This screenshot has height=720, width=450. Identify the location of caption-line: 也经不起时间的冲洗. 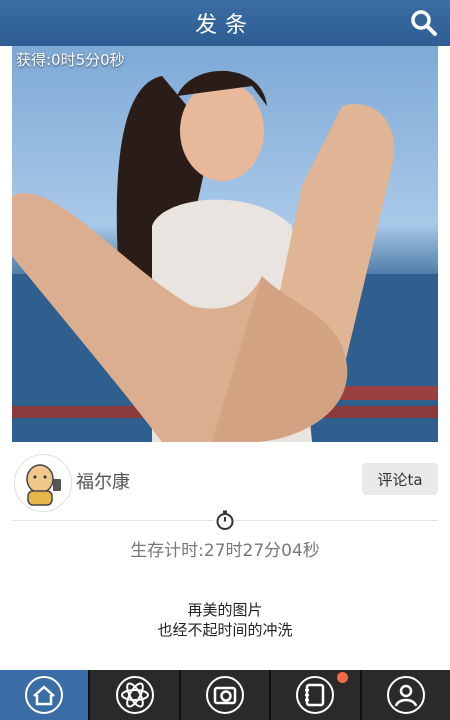
(225, 630).